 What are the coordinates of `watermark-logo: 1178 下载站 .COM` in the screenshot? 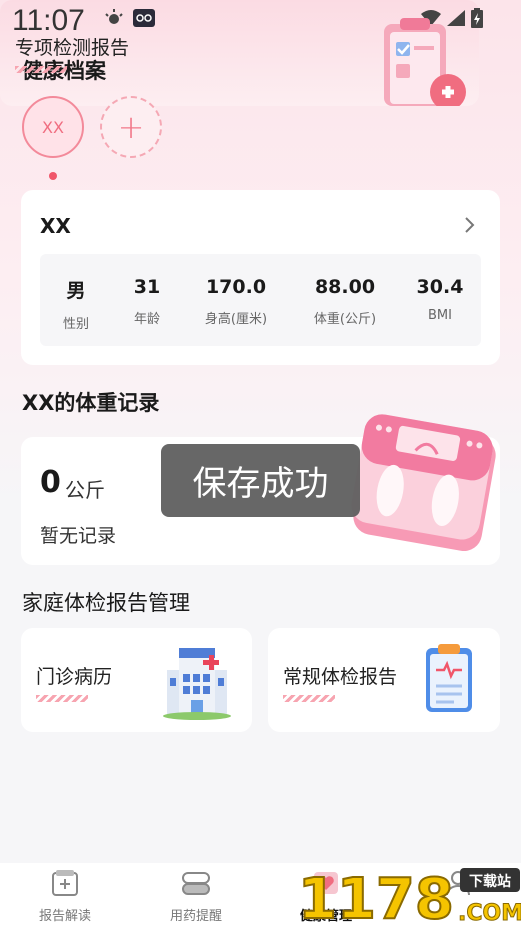 It's located at (408, 894).